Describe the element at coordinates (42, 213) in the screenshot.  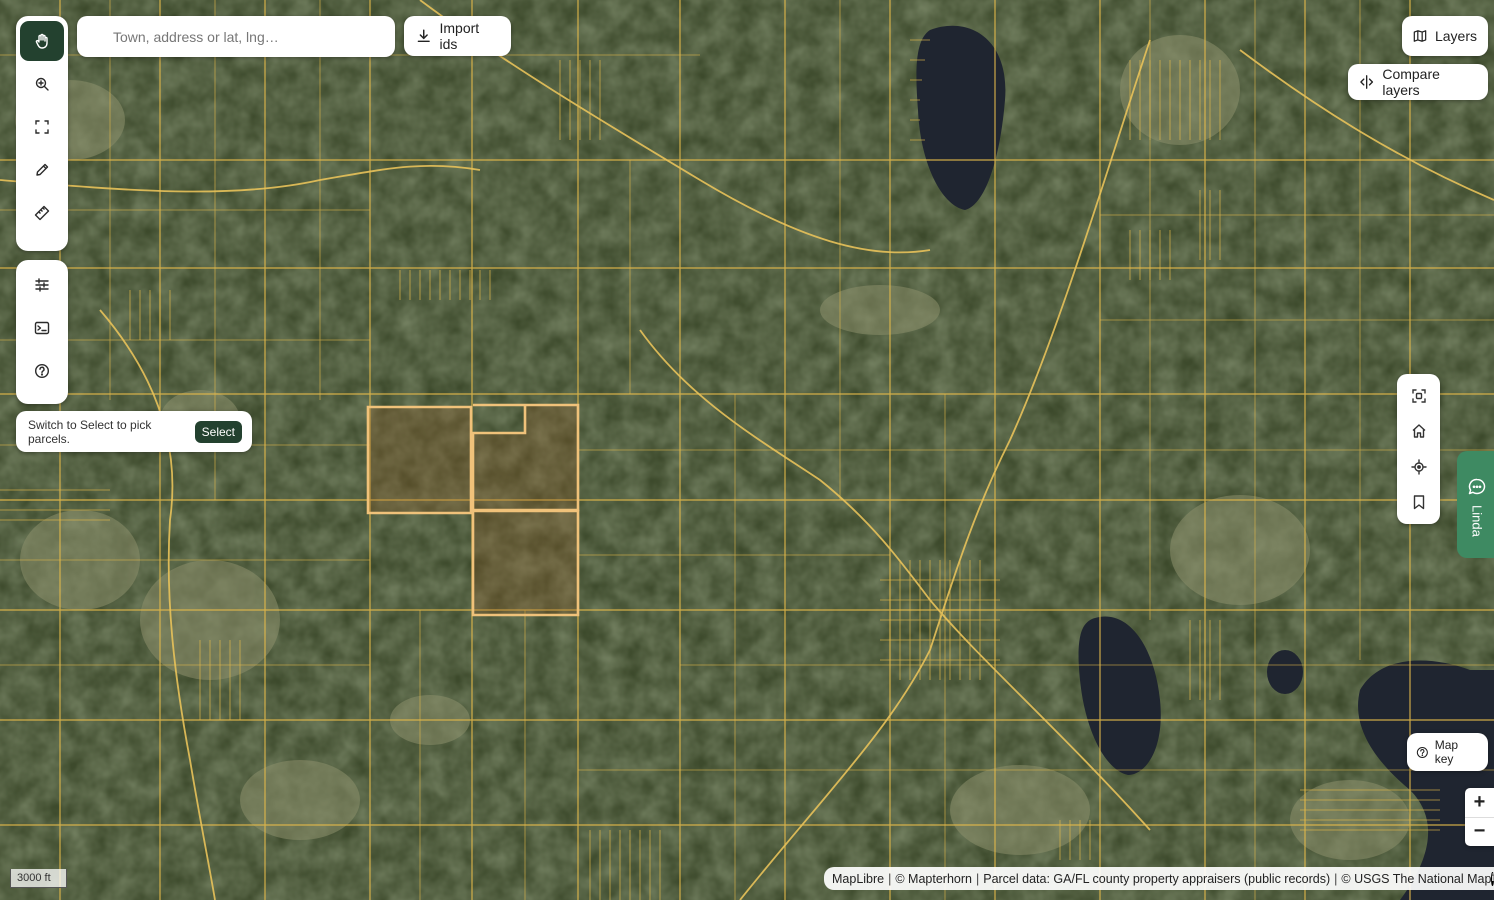
I see `measure-ruler-icon` at that location.